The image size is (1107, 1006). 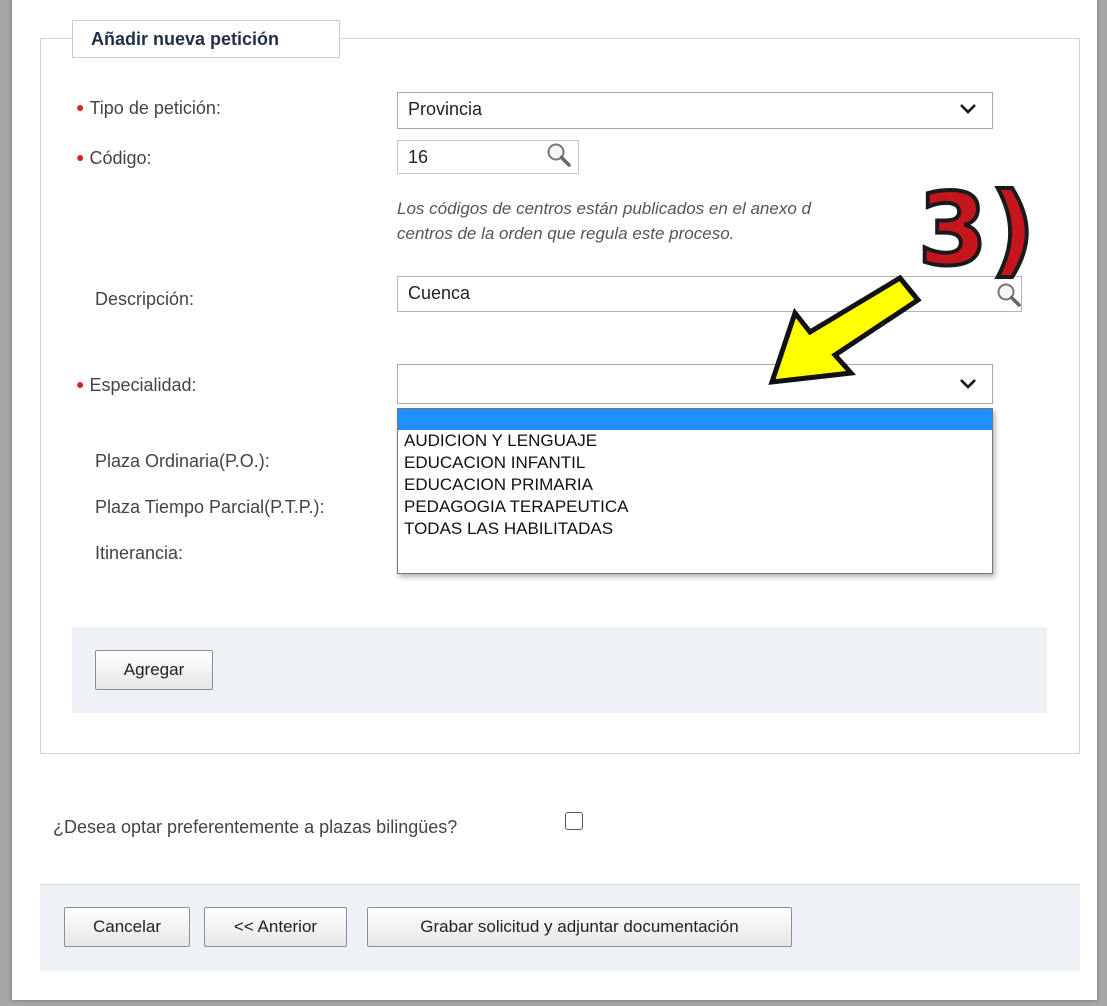 I want to click on codigo-label-text: Código:, so click(x=120, y=158).